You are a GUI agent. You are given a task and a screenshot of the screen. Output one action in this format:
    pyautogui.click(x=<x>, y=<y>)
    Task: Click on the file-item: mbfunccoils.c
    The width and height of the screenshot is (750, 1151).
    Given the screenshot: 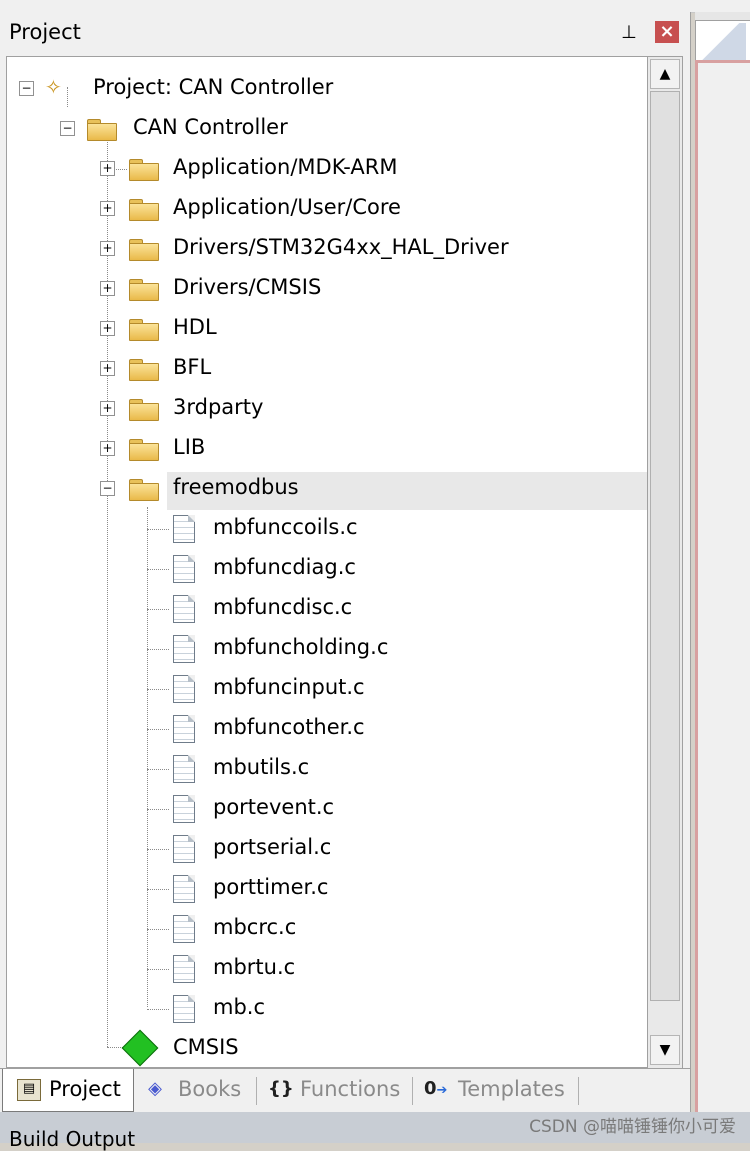 What is the action you would take?
    pyautogui.click(x=327, y=529)
    